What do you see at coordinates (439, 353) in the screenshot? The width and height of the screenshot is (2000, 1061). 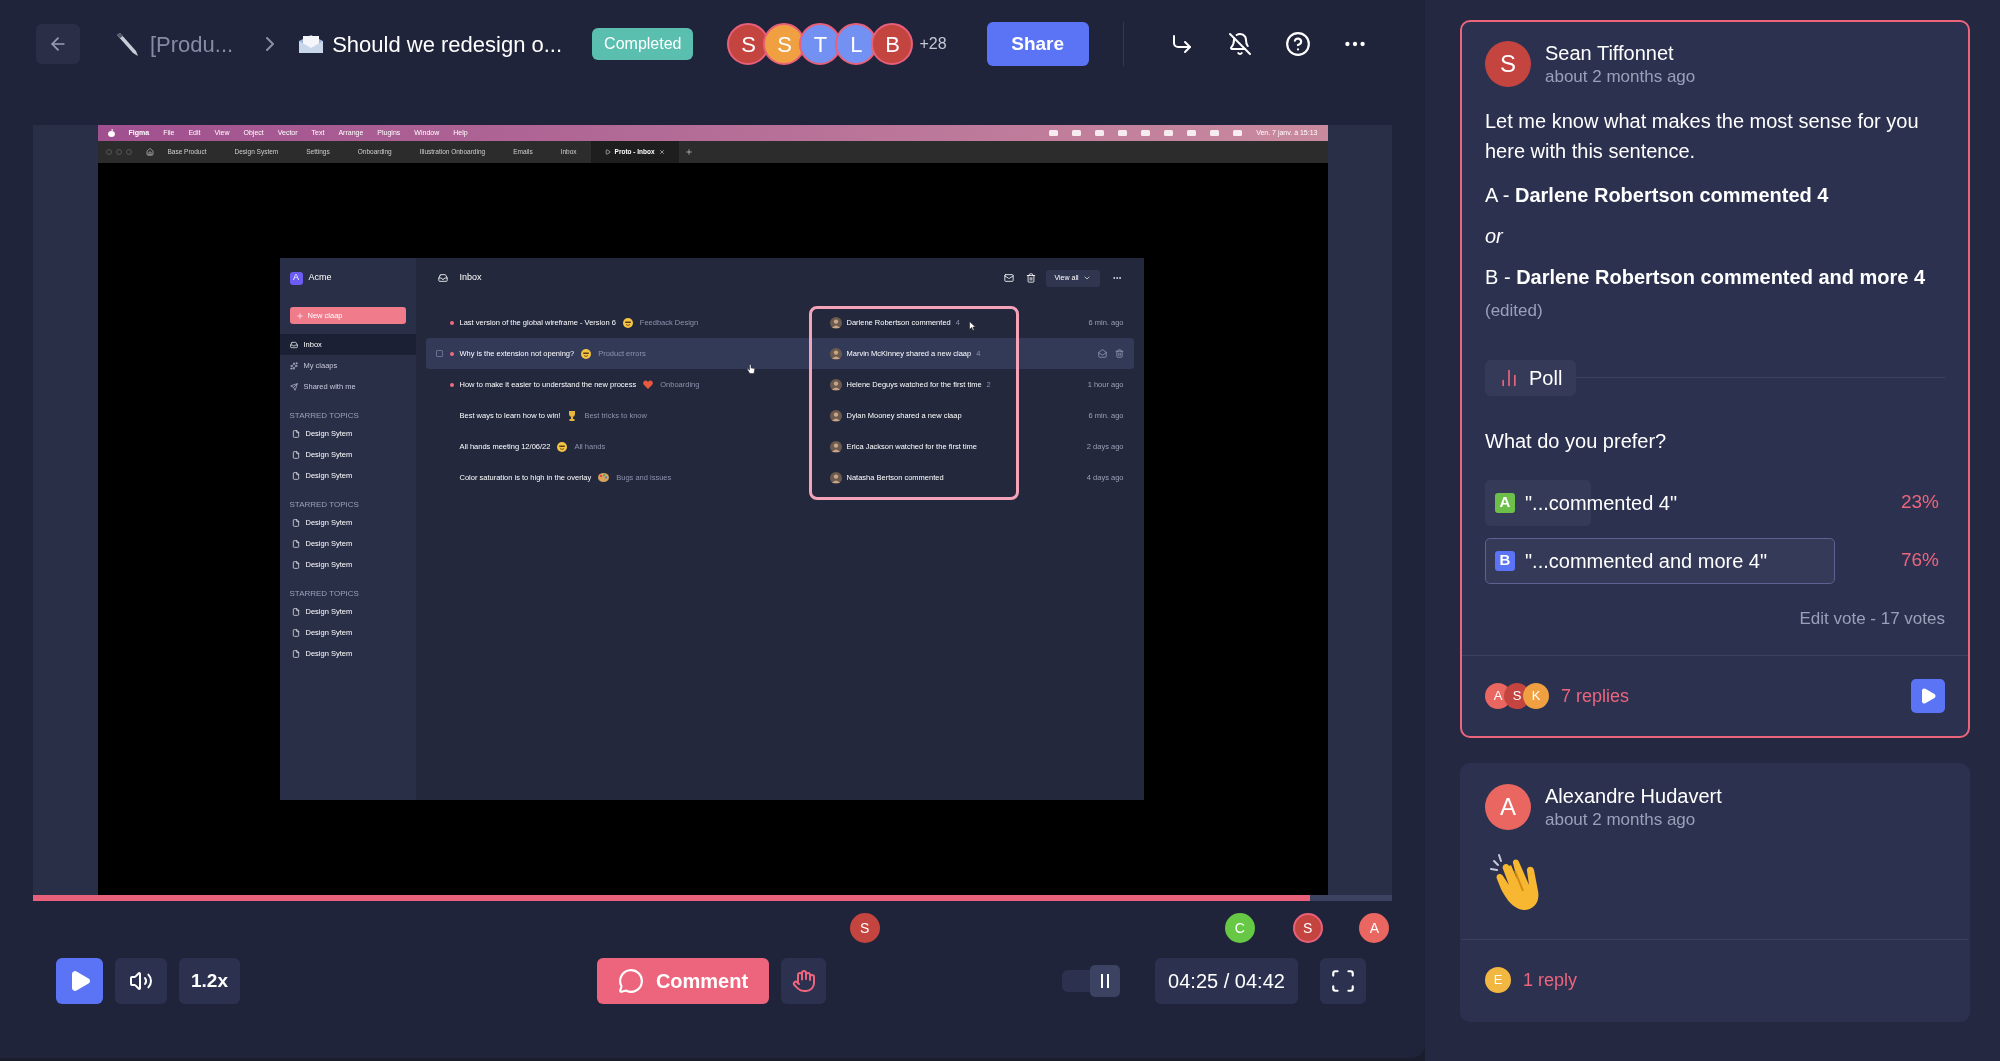 I see `checkbox` at bounding box center [439, 353].